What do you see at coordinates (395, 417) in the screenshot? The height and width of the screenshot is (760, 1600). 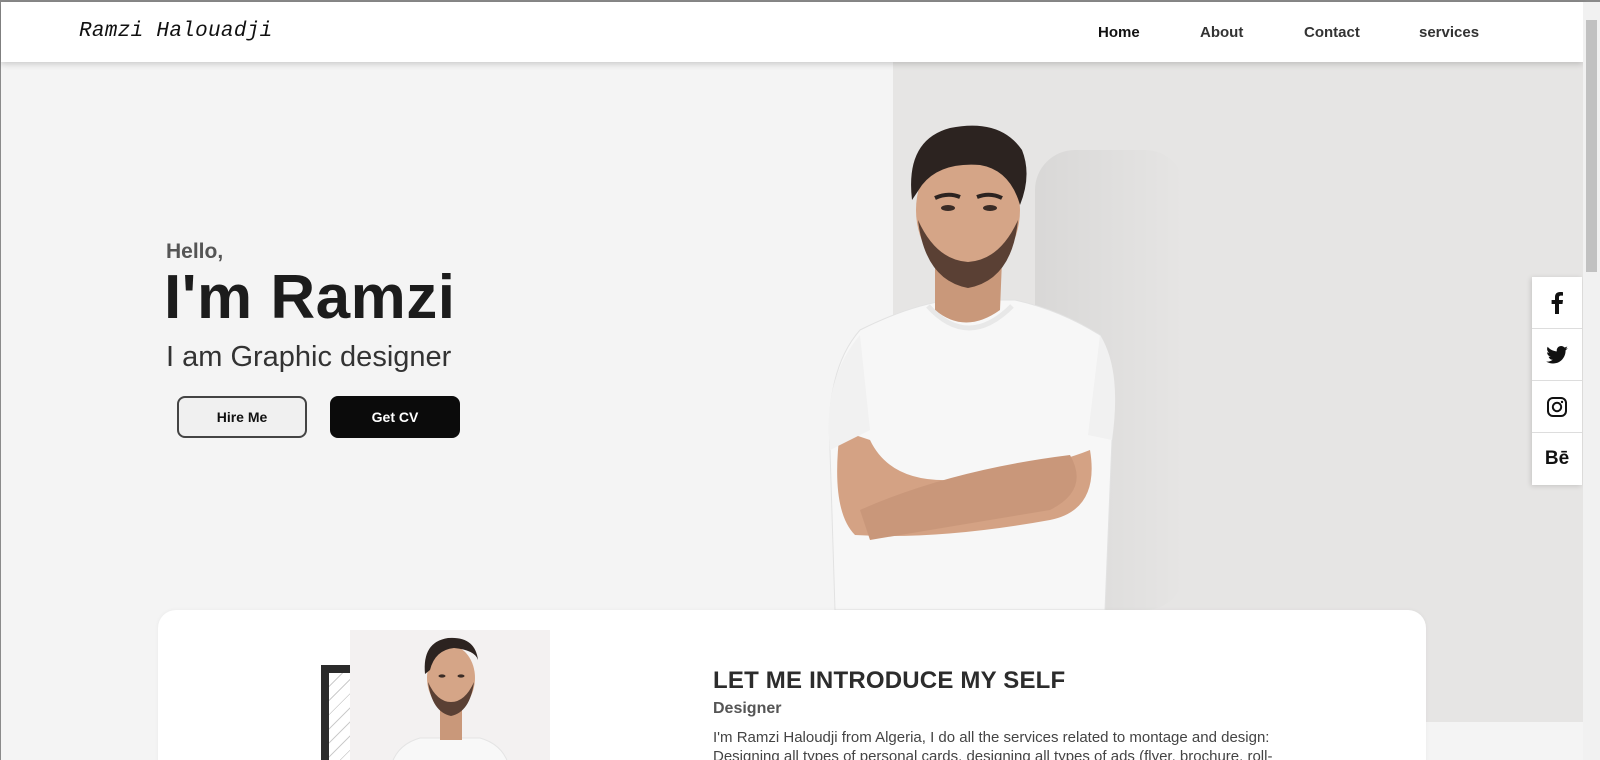 I see `get-cv-button: Get CV` at bounding box center [395, 417].